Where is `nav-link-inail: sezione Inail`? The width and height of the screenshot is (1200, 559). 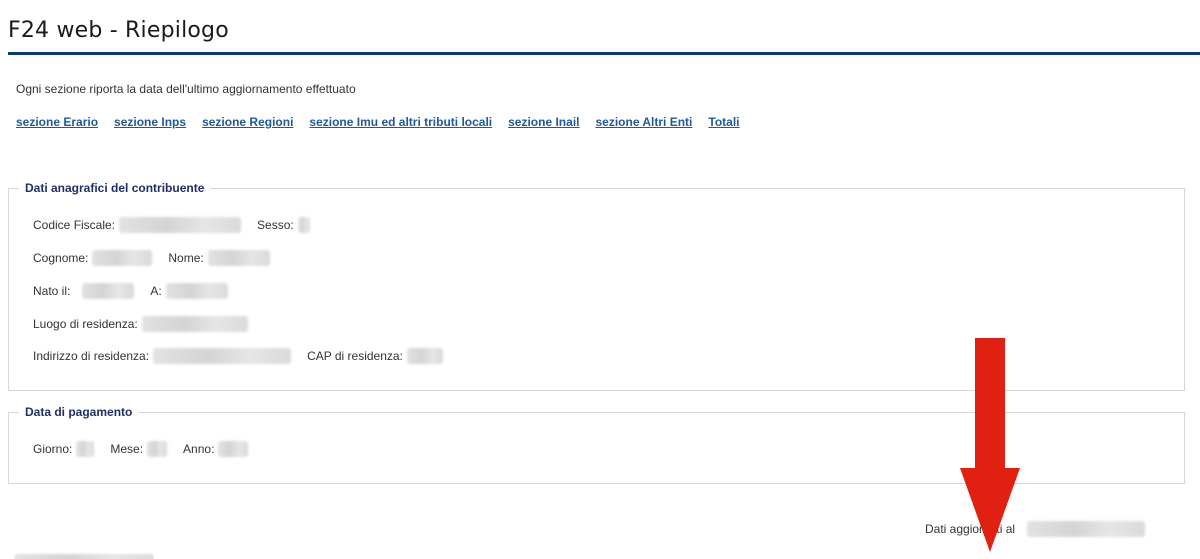
nav-link-inail: sezione Inail is located at coordinates (543, 122).